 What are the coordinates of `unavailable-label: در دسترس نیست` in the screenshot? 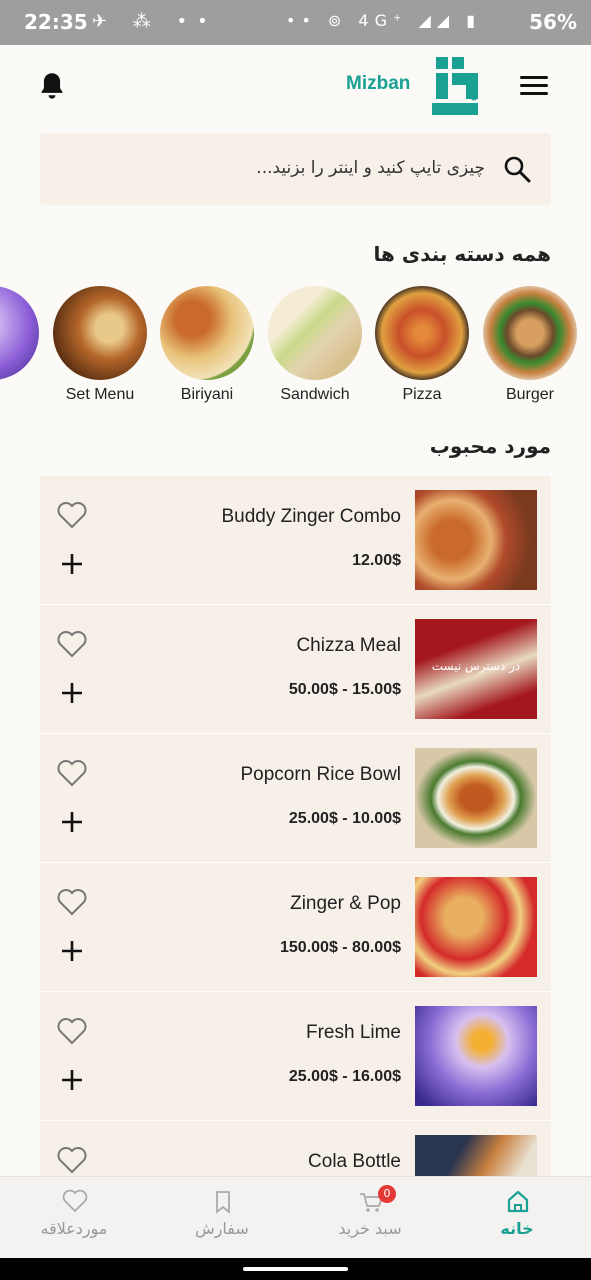 It's located at (476, 666).